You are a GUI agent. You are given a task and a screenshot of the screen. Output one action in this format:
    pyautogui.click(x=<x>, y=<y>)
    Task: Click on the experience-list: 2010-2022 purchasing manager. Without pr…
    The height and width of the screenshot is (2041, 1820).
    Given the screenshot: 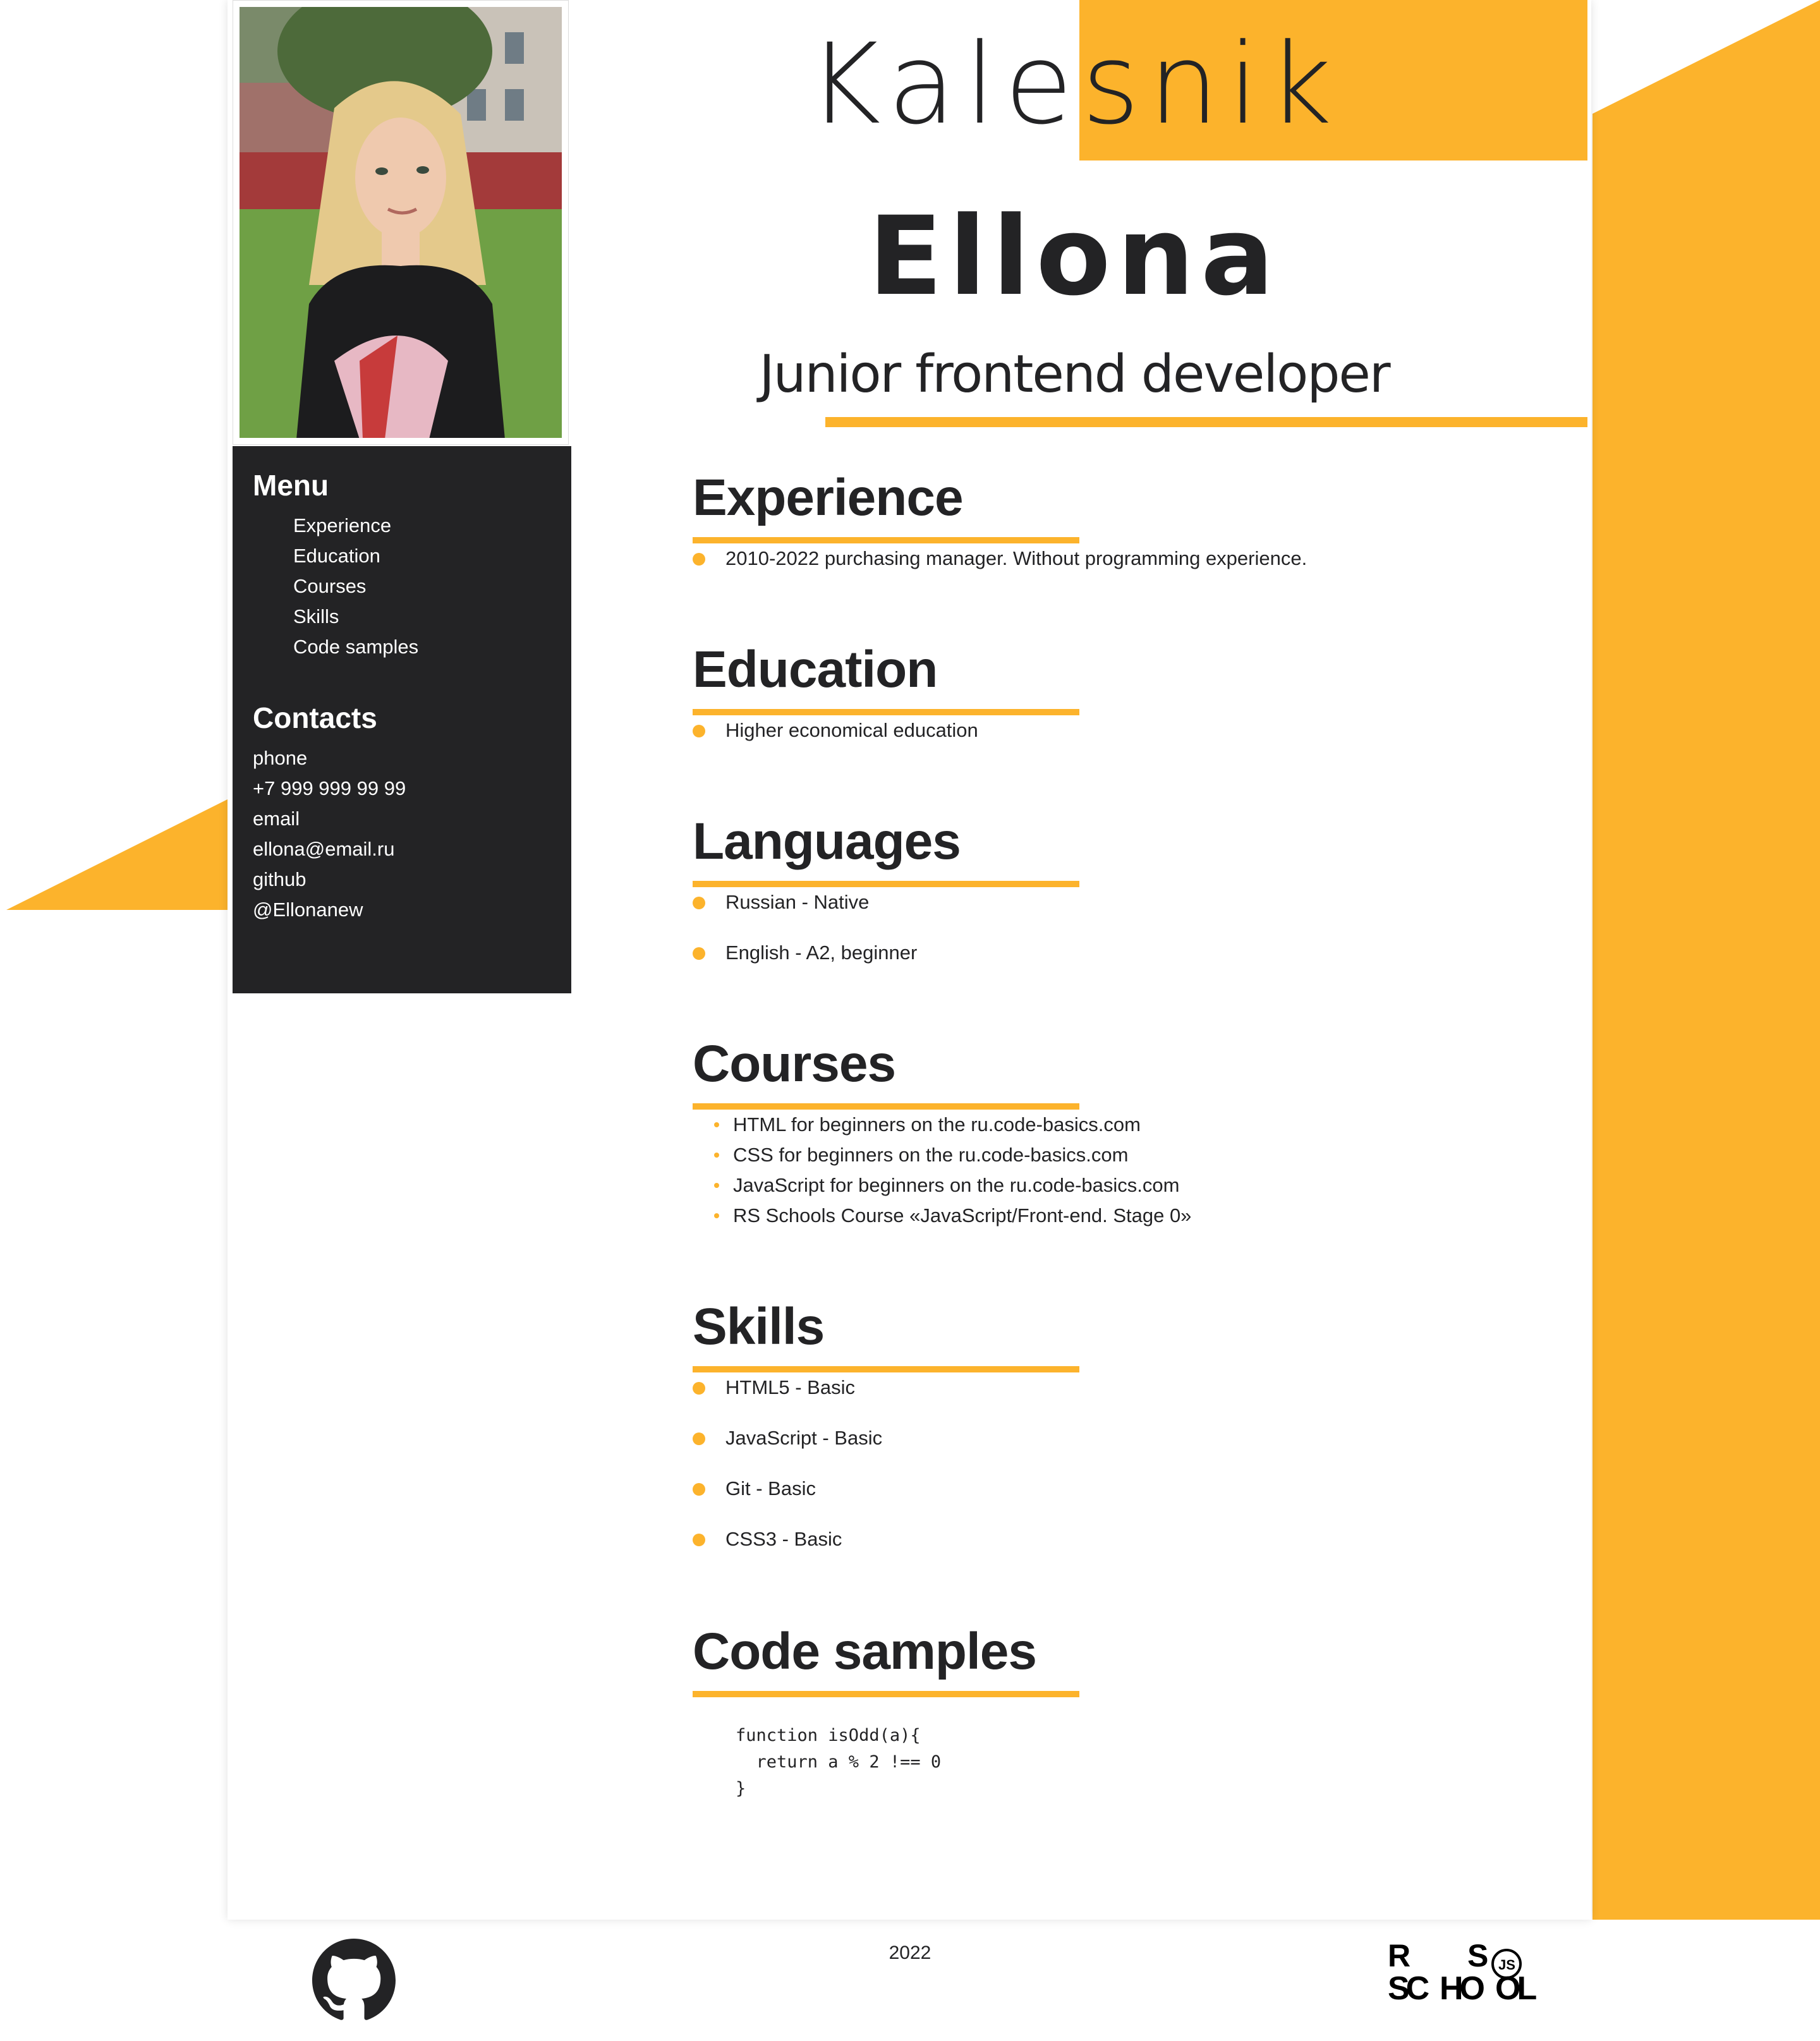 What is the action you would take?
    pyautogui.click(x=1103, y=558)
    